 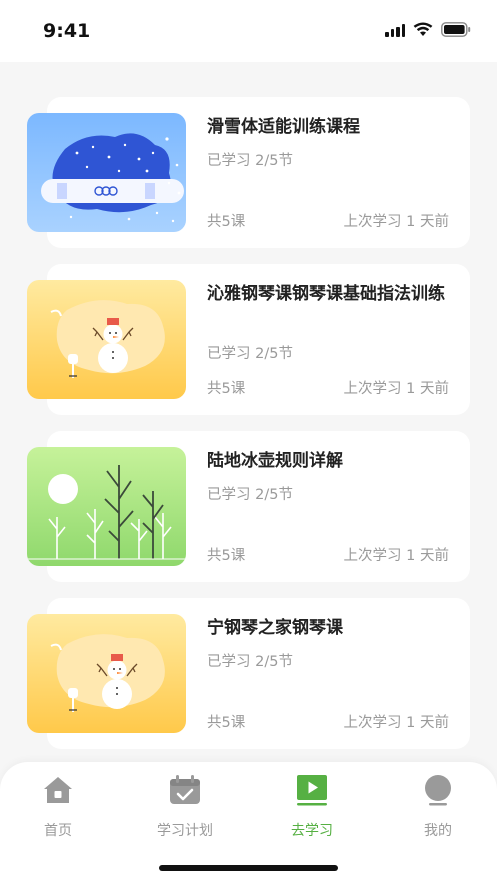 What do you see at coordinates (312, 790) in the screenshot?
I see `play-icon` at bounding box center [312, 790].